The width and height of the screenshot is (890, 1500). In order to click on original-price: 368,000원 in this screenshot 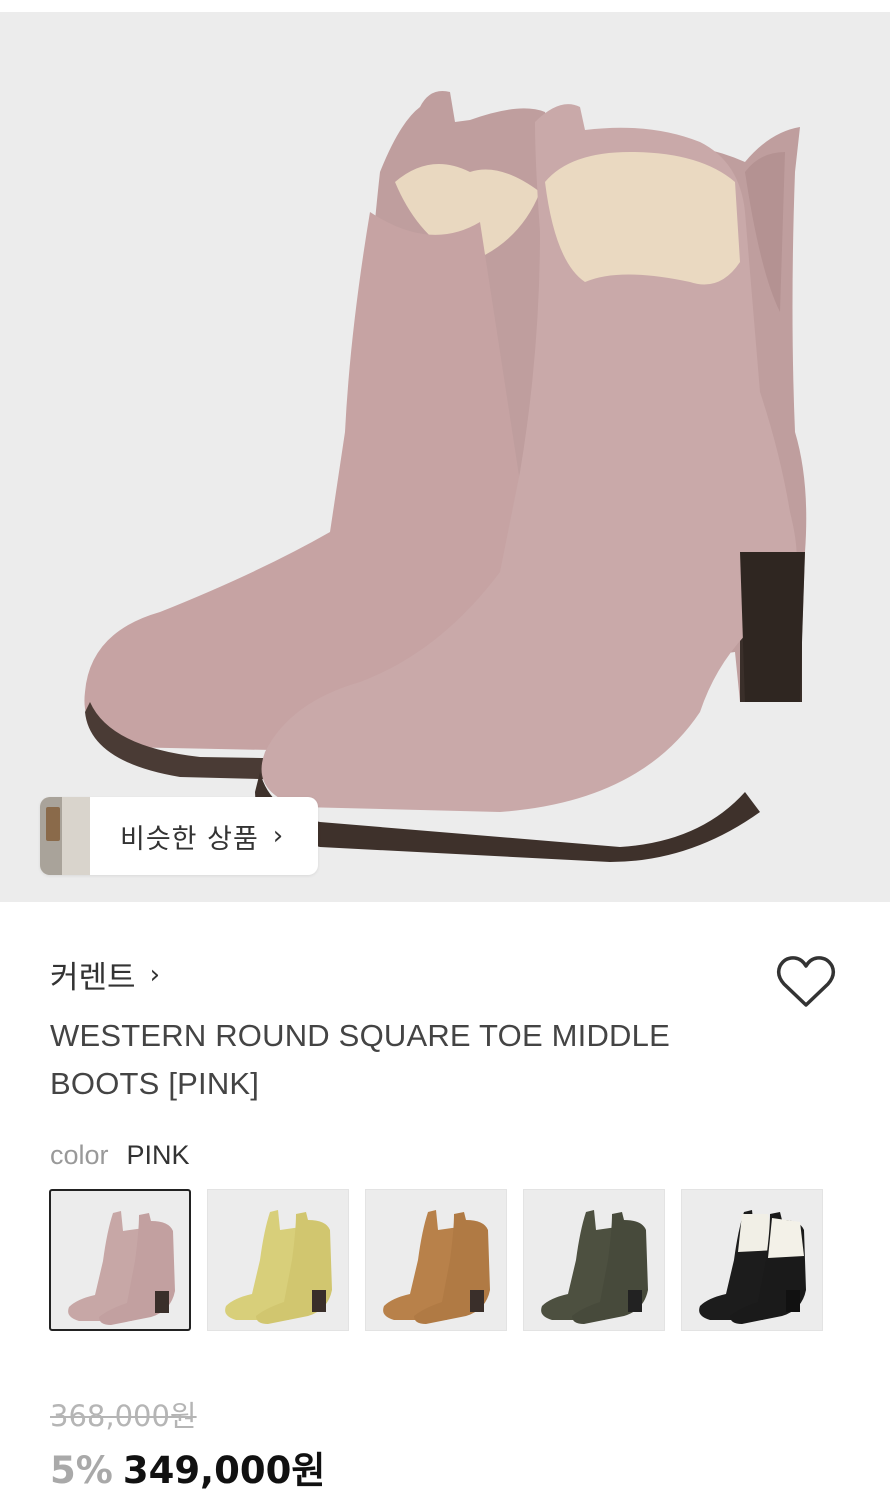, I will do `click(123, 1416)`.